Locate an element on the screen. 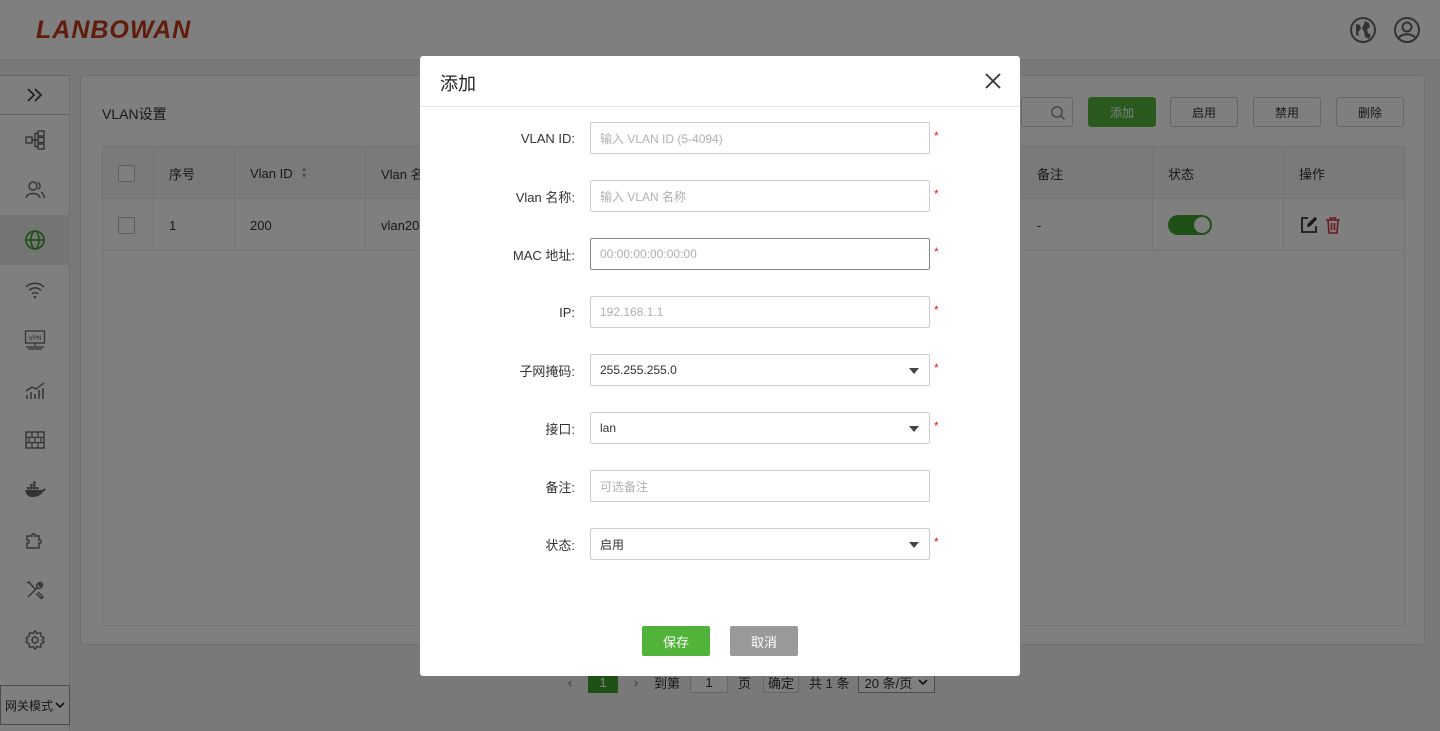 The image size is (1440, 731). form-row-vlan-name: Vlan 名称: 输入 VLAN 名称 * is located at coordinates (720, 196).